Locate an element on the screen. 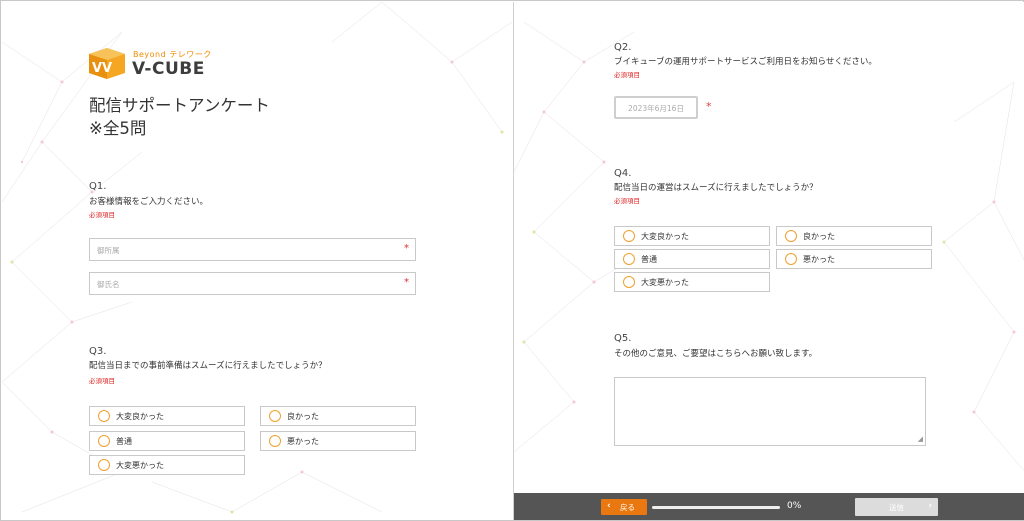  back-button-label: 戻る is located at coordinates (627, 507).